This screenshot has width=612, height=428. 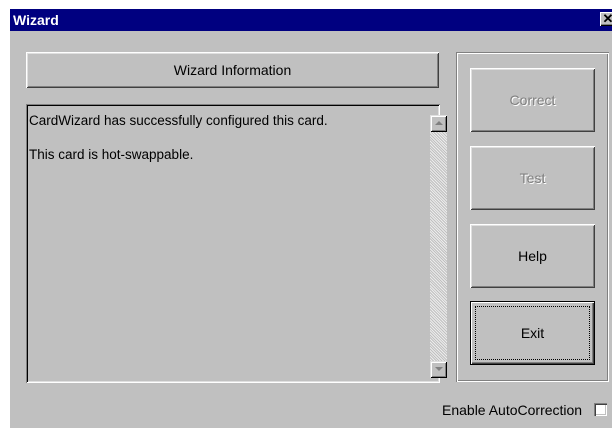 I want to click on close-icon: ✕, so click(x=607, y=18).